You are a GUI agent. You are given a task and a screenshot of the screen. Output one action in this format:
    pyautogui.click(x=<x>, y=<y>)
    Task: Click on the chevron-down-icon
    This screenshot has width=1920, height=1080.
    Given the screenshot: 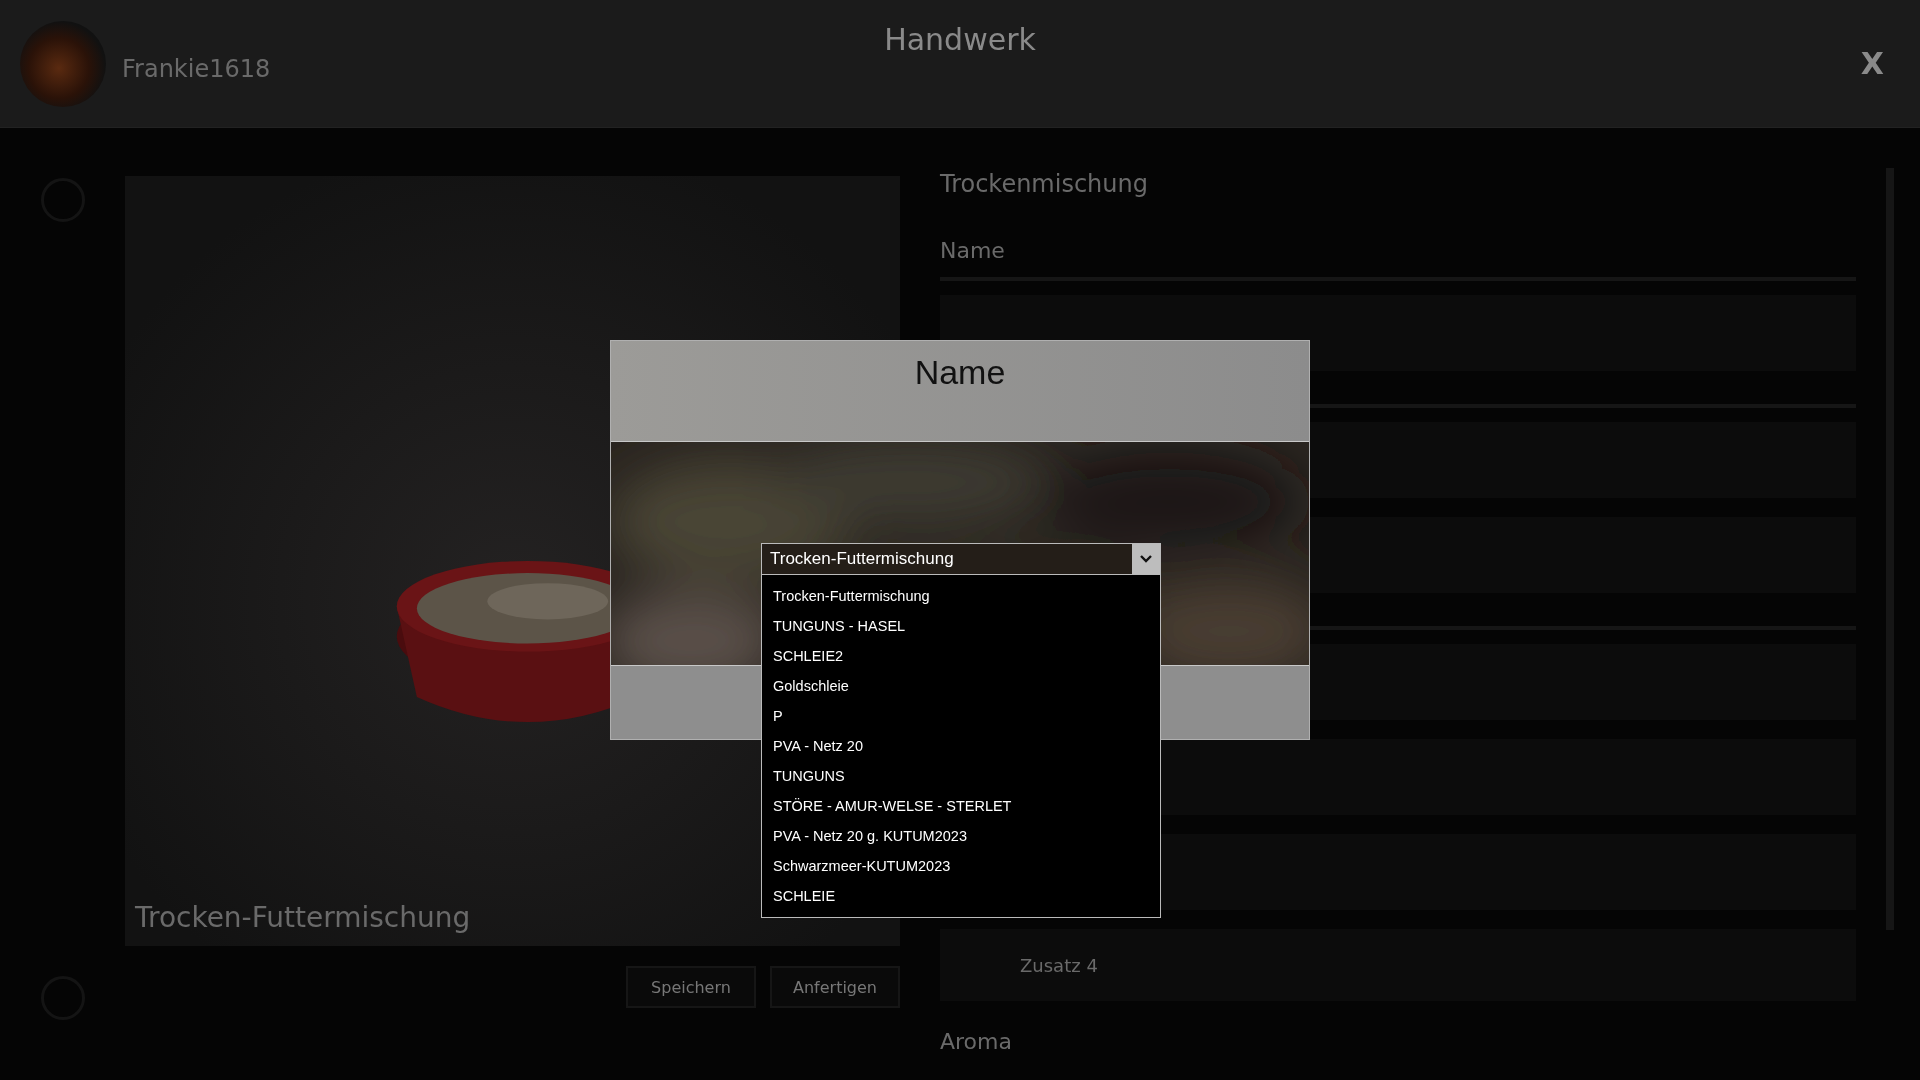 What is the action you would take?
    pyautogui.click(x=1146, y=559)
    